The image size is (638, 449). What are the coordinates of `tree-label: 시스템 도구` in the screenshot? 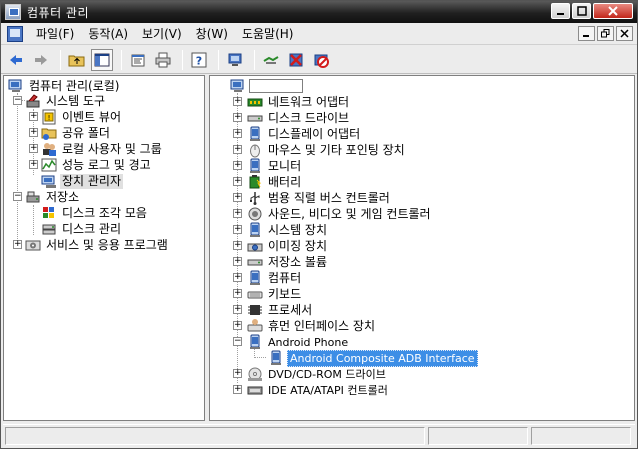 It's located at (76, 100).